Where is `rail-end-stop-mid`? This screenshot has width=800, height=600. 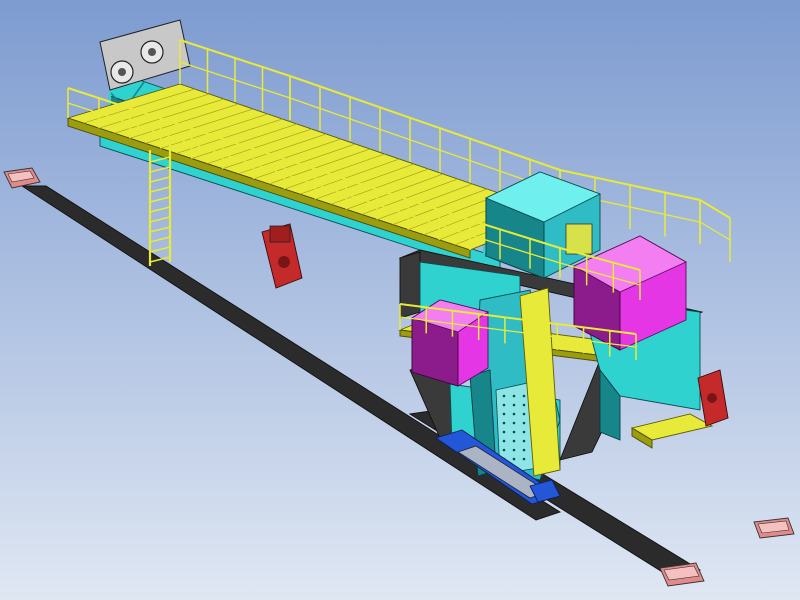
rail-end-stop-mid is located at coordinates (774, 528).